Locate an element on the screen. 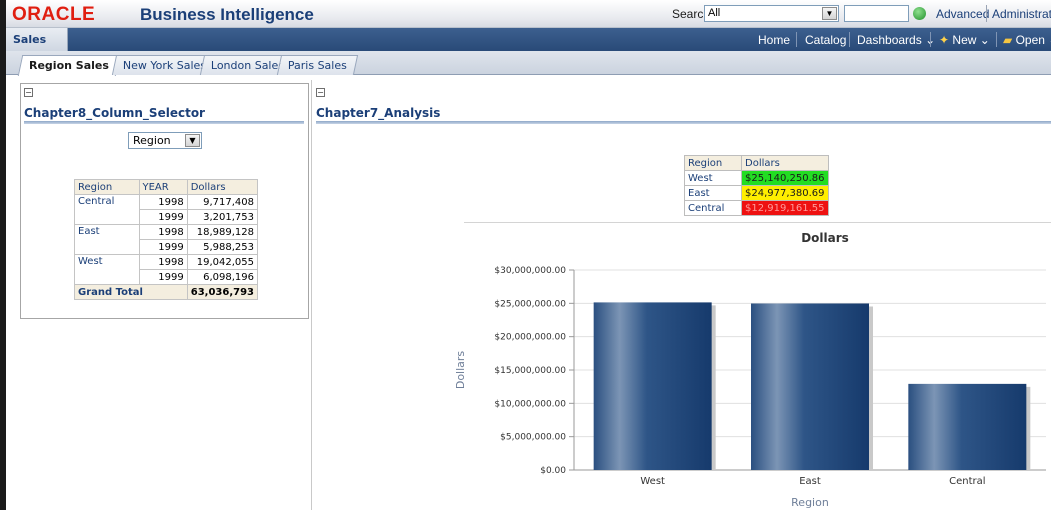 The width and height of the screenshot is (1051, 510). tab-label: London Sales is located at coordinates (247, 65).